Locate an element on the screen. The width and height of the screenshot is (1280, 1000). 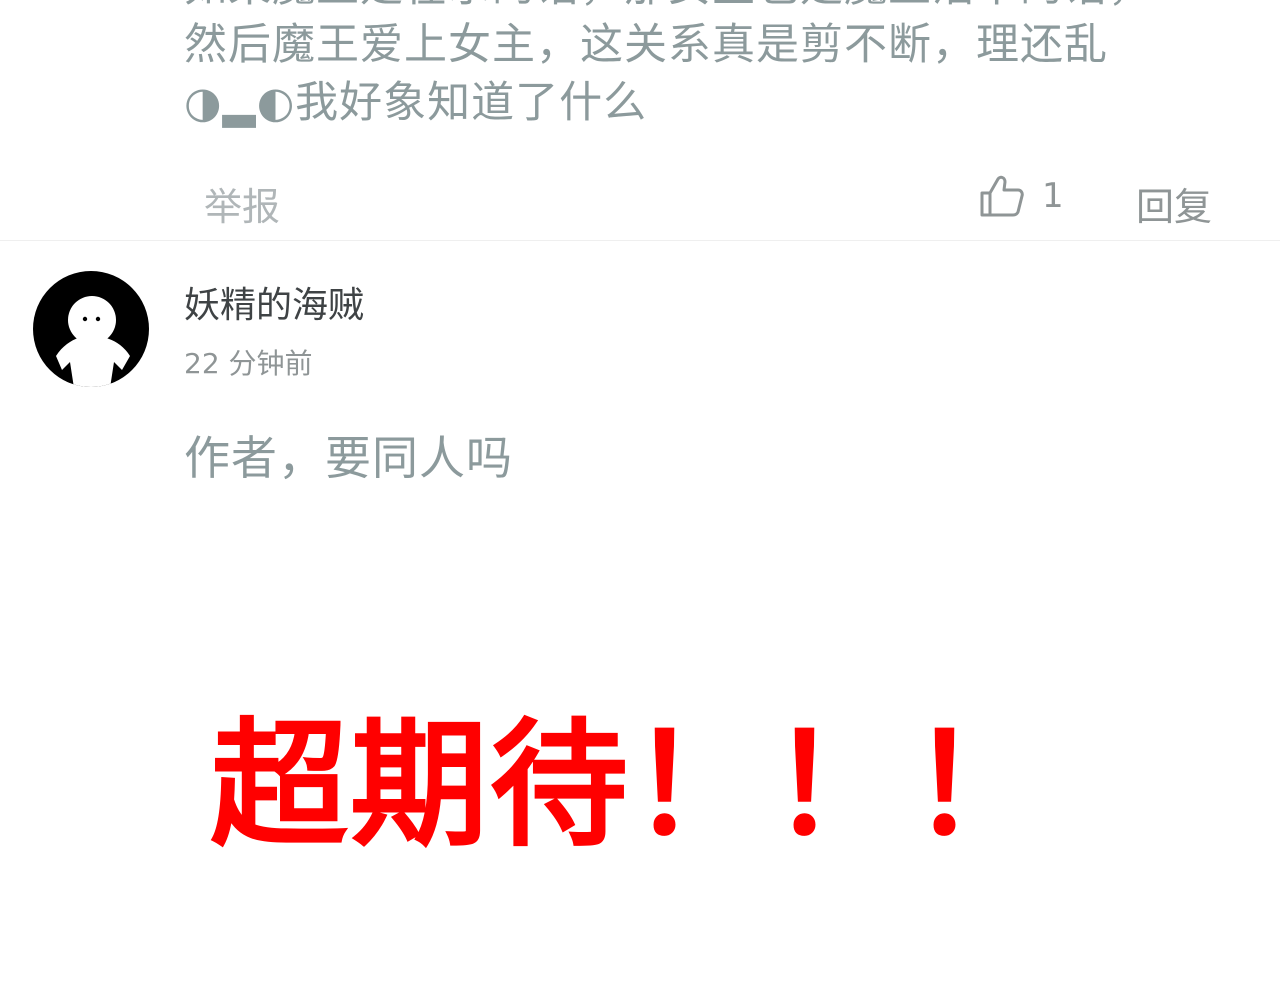
avatar-icon is located at coordinates (91, 329).